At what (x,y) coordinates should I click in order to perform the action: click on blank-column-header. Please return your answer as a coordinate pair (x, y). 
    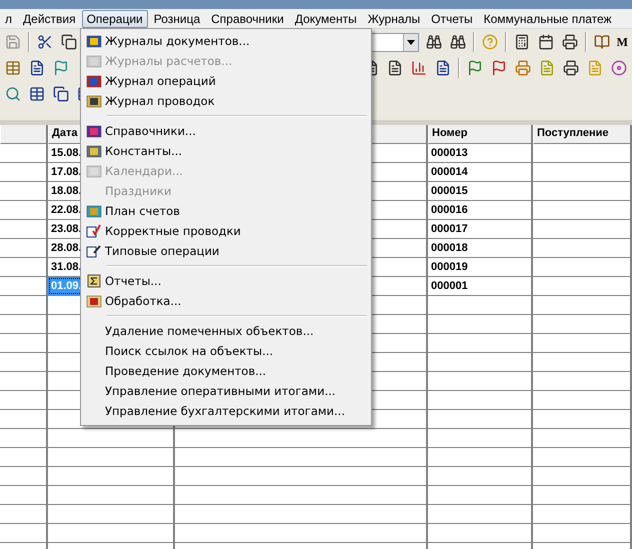
    Looking at the image, I should click on (24, 134).